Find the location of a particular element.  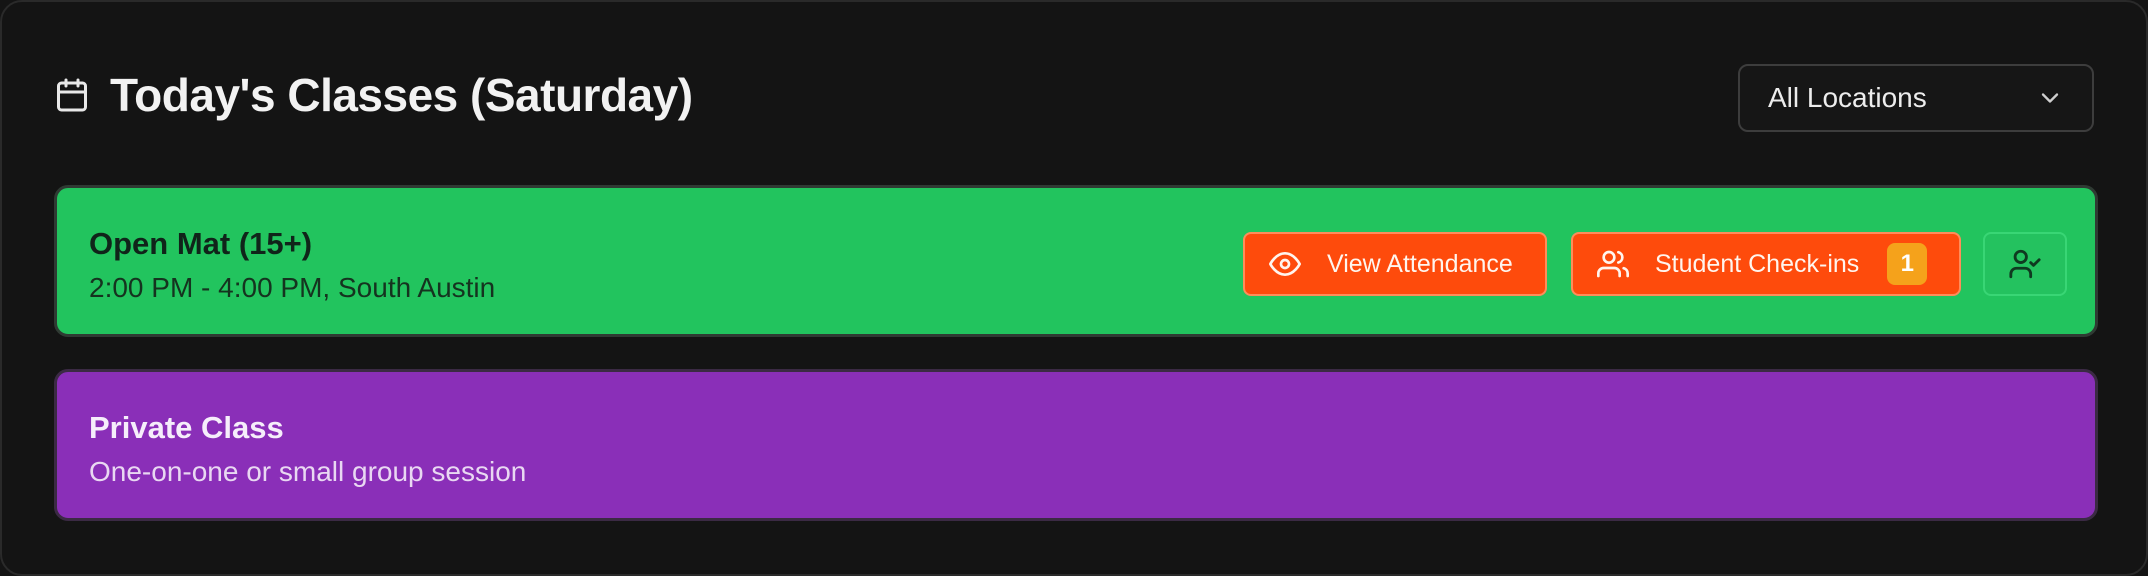

page-title: Today's Classes (Saturday) is located at coordinates (401, 95).